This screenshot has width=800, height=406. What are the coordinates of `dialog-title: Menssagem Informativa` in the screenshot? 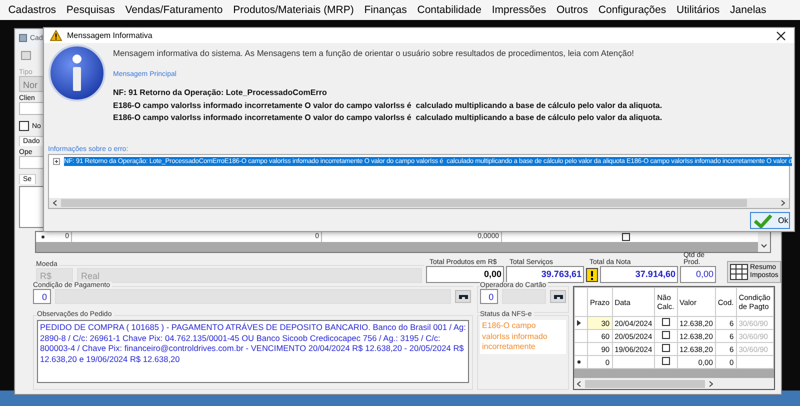 It's located at (110, 35).